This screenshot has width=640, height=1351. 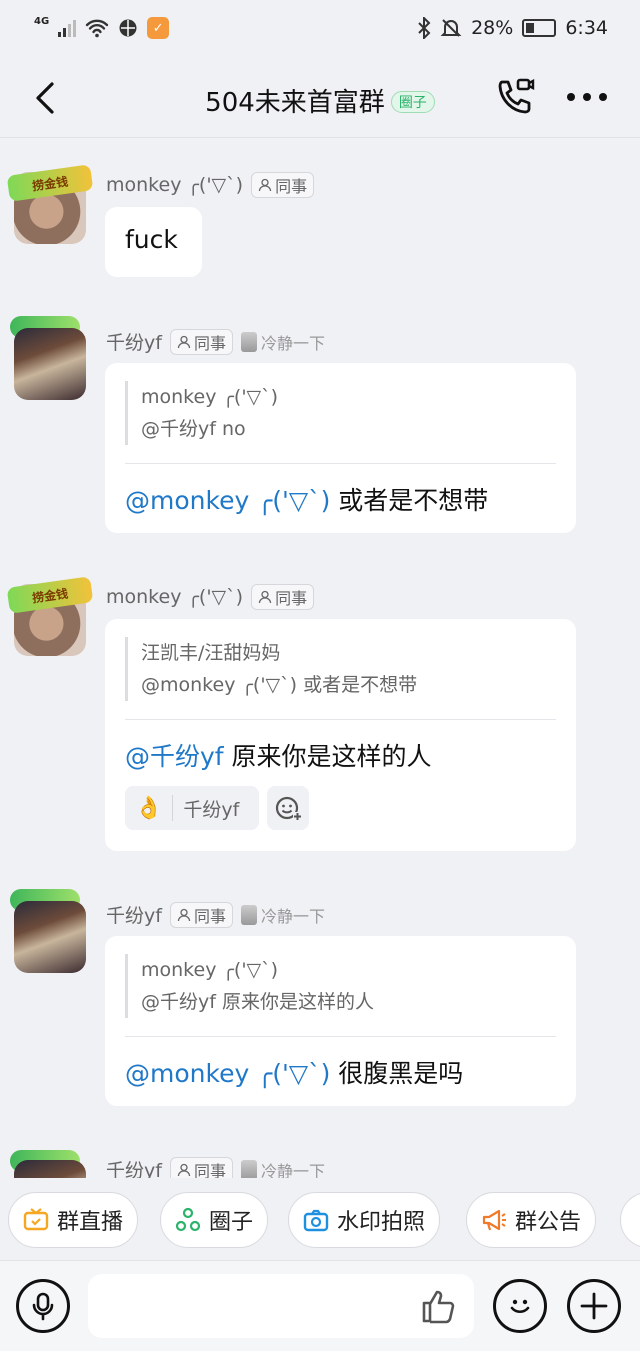 I want to click on tool-circle: 圈子, so click(x=214, y=1220).